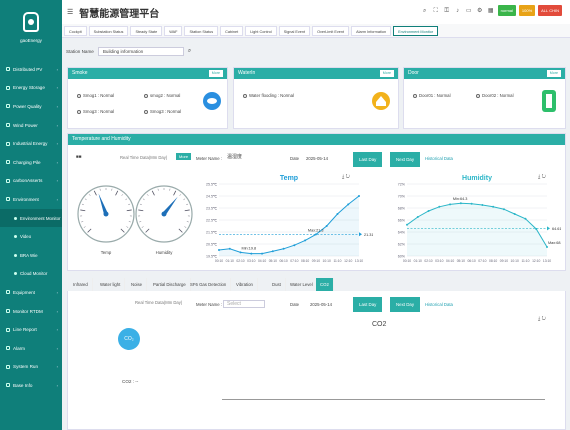  I want to click on sidebar-item: System Run ›, so click(31, 367).